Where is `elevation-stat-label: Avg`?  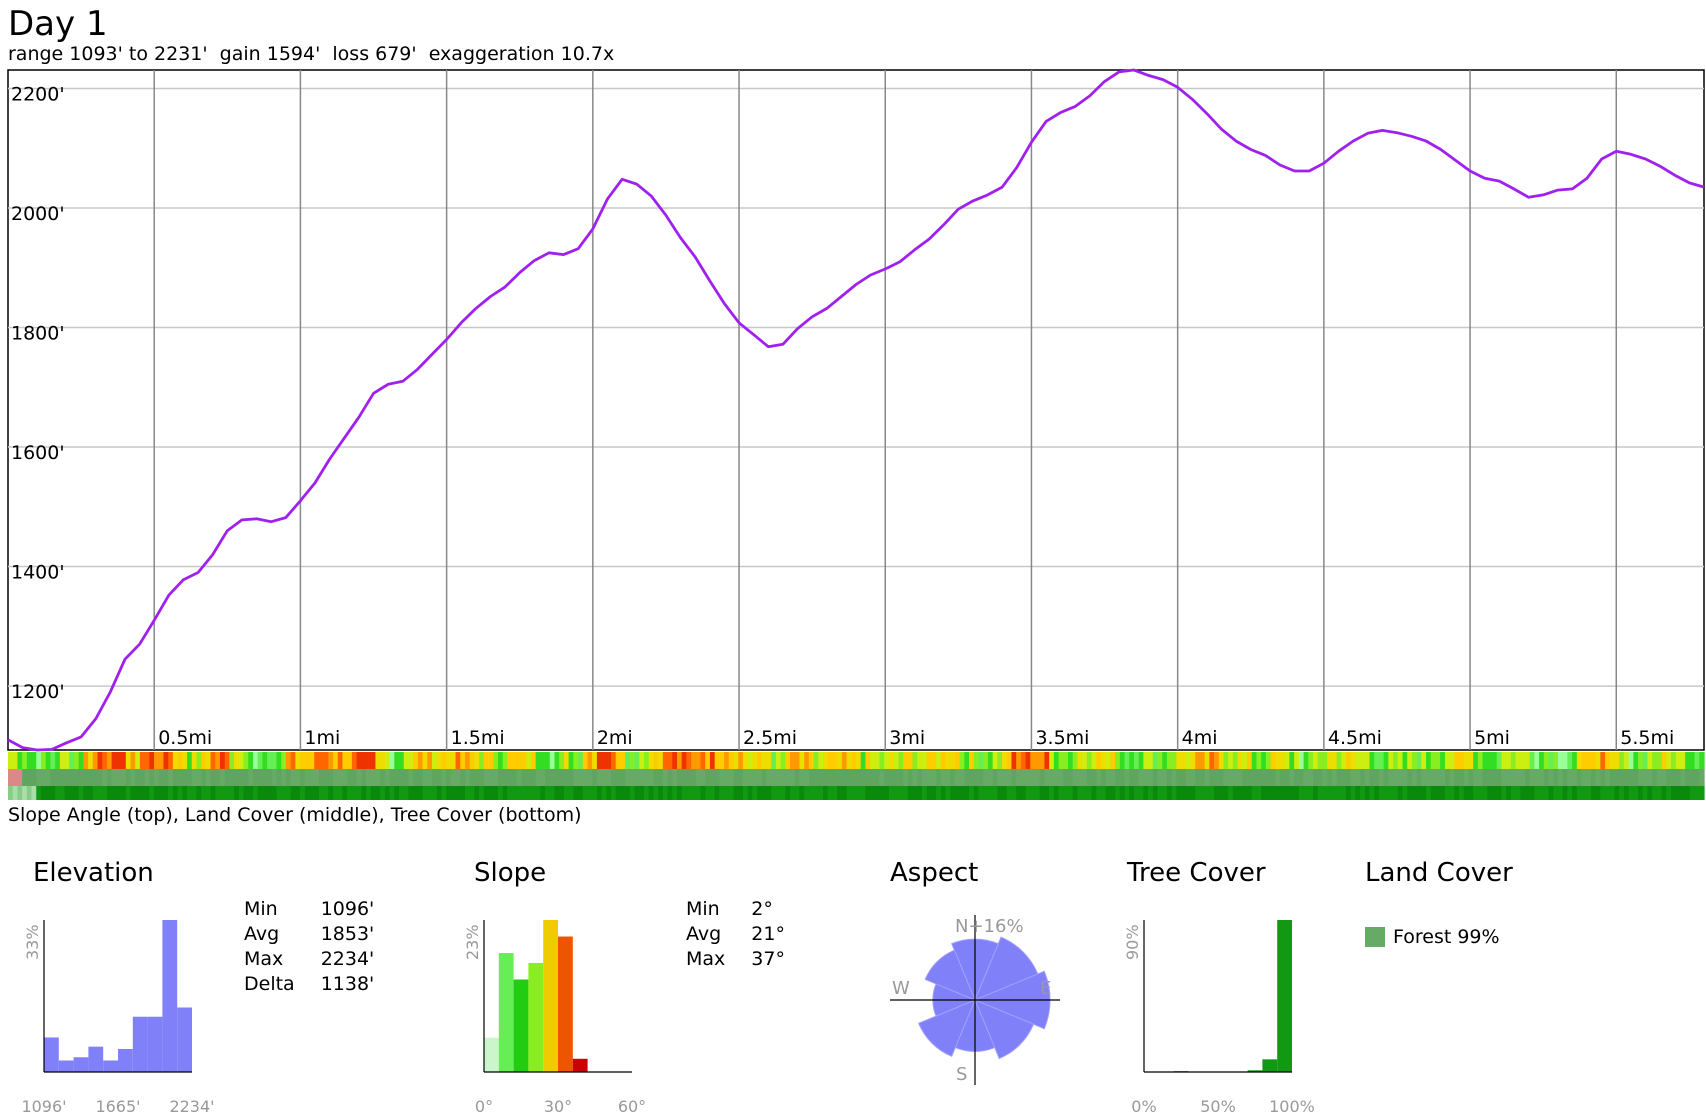 elevation-stat-label: Avg is located at coordinates (262, 934).